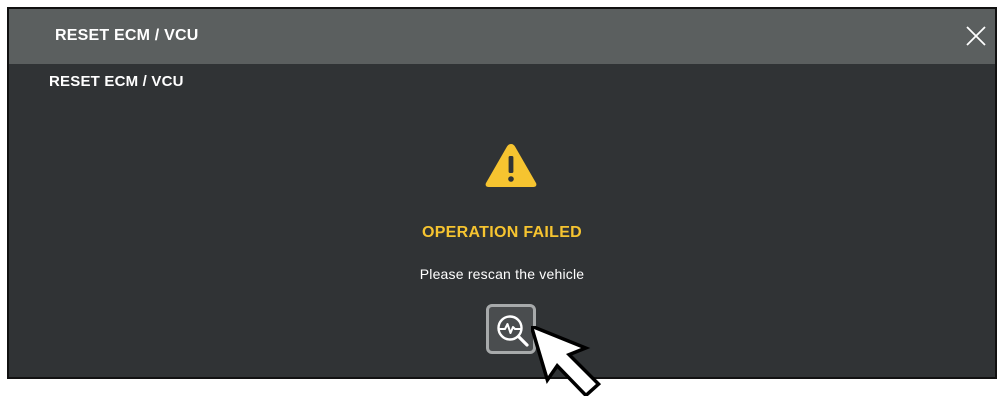  Describe the element at coordinates (502, 232) in the screenshot. I see `status-title: OPERATION FAILED` at that location.